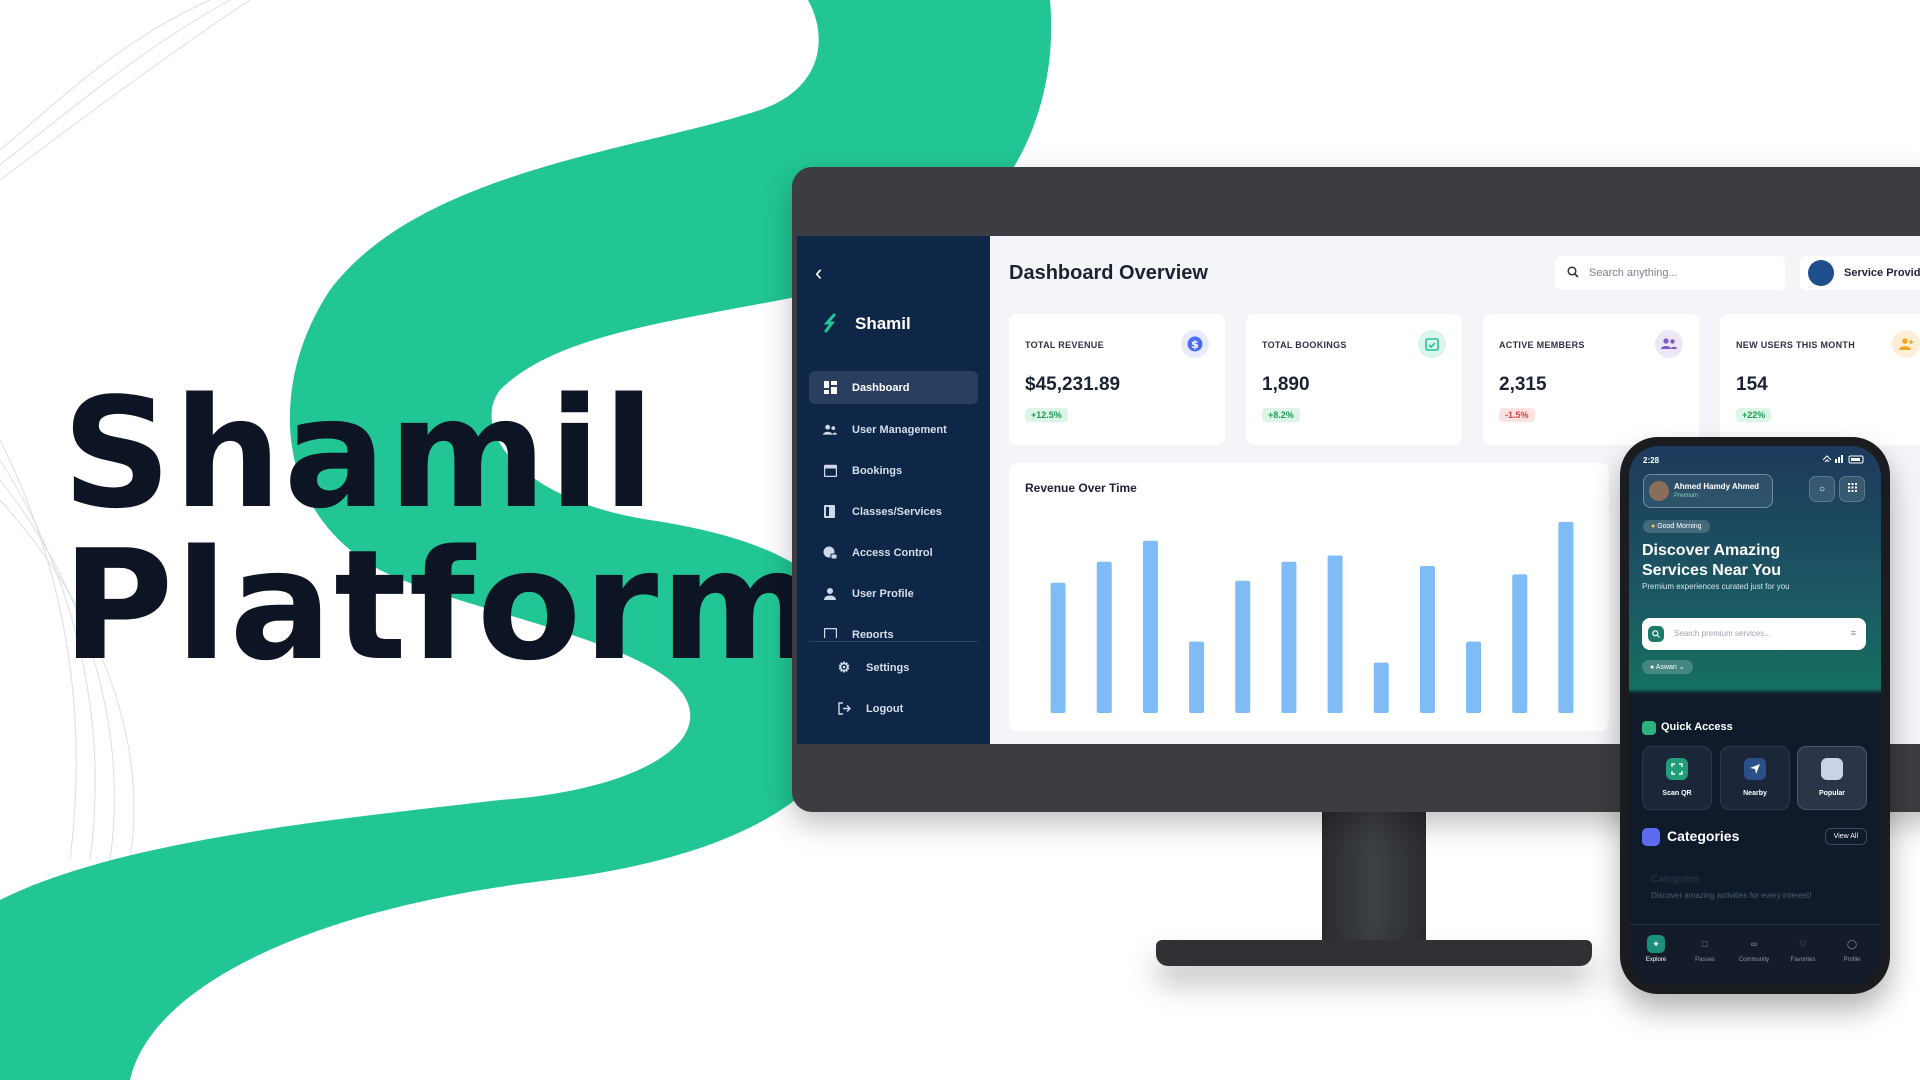 This screenshot has width=1920, height=1080. Describe the element at coordinates (1754, 944) in the screenshot. I see `community-icon: ∞` at that location.